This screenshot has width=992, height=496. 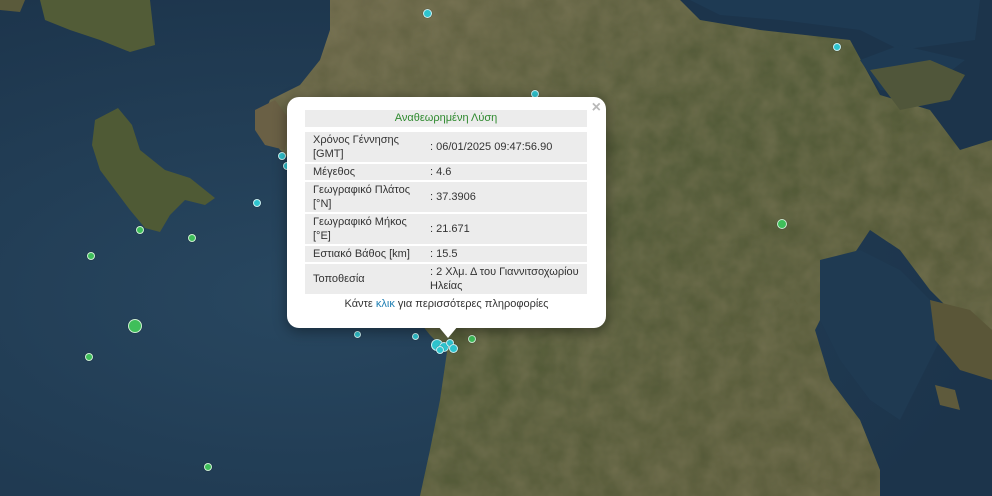 What do you see at coordinates (504, 279) in the screenshot?
I see `location-value: : 2 Χλμ. Δ του Γιαννιτσοχωρίου Ηλείας` at bounding box center [504, 279].